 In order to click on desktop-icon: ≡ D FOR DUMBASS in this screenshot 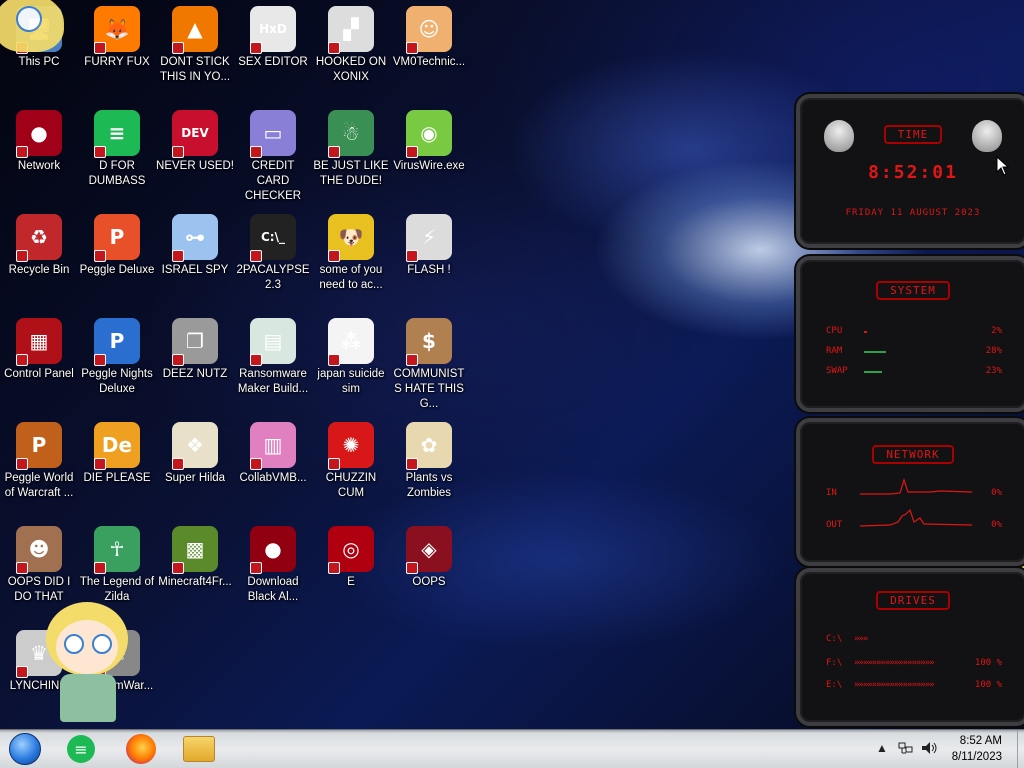, I will do `click(117, 149)`.